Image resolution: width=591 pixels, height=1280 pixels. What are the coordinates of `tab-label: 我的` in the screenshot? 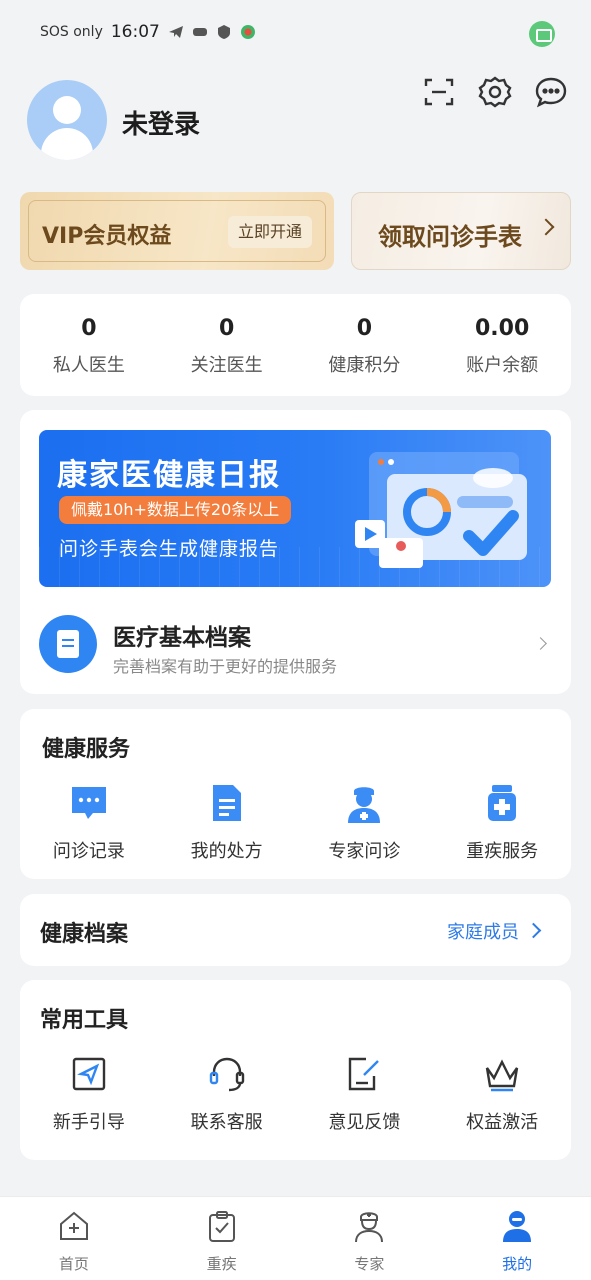 It's located at (517, 1264).